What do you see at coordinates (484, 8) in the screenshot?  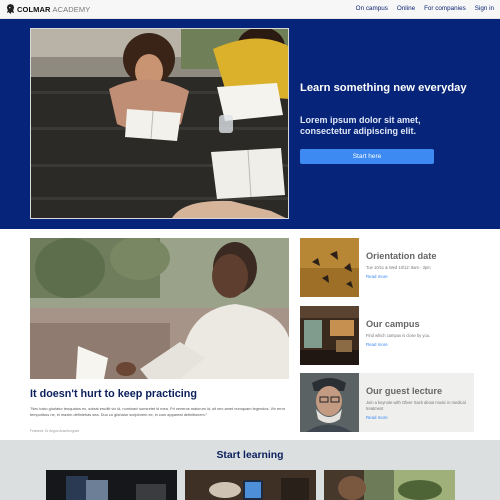 I see `nav-link-sign-in: Sign in` at bounding box center [484, 8].